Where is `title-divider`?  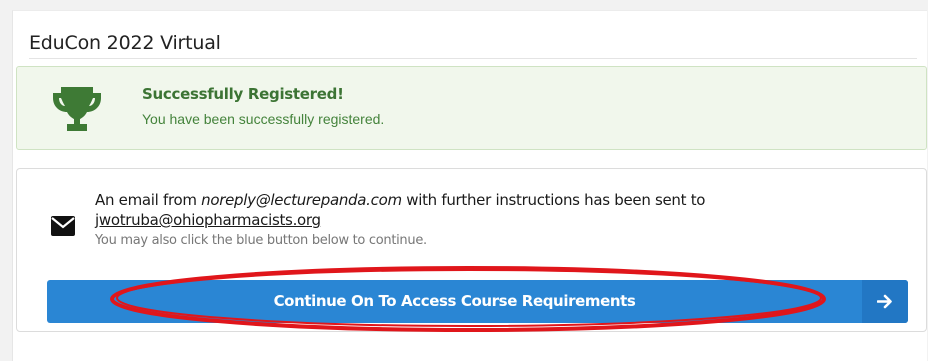 title-divider is located at coordinates (473, 58).